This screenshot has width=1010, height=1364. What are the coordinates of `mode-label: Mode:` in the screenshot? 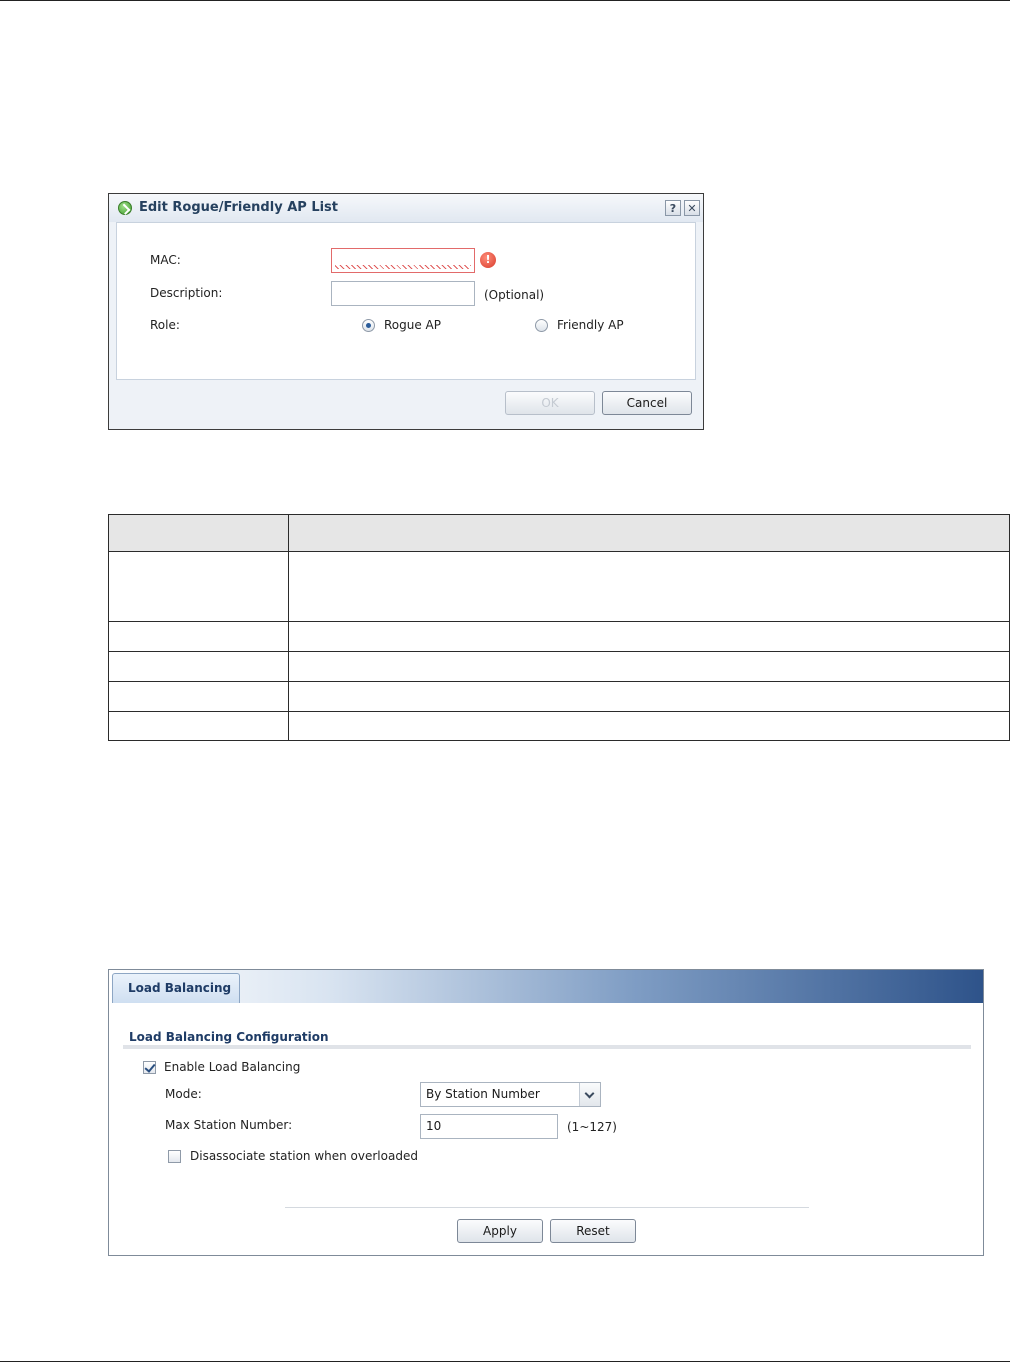 It's located at (183, 1094).